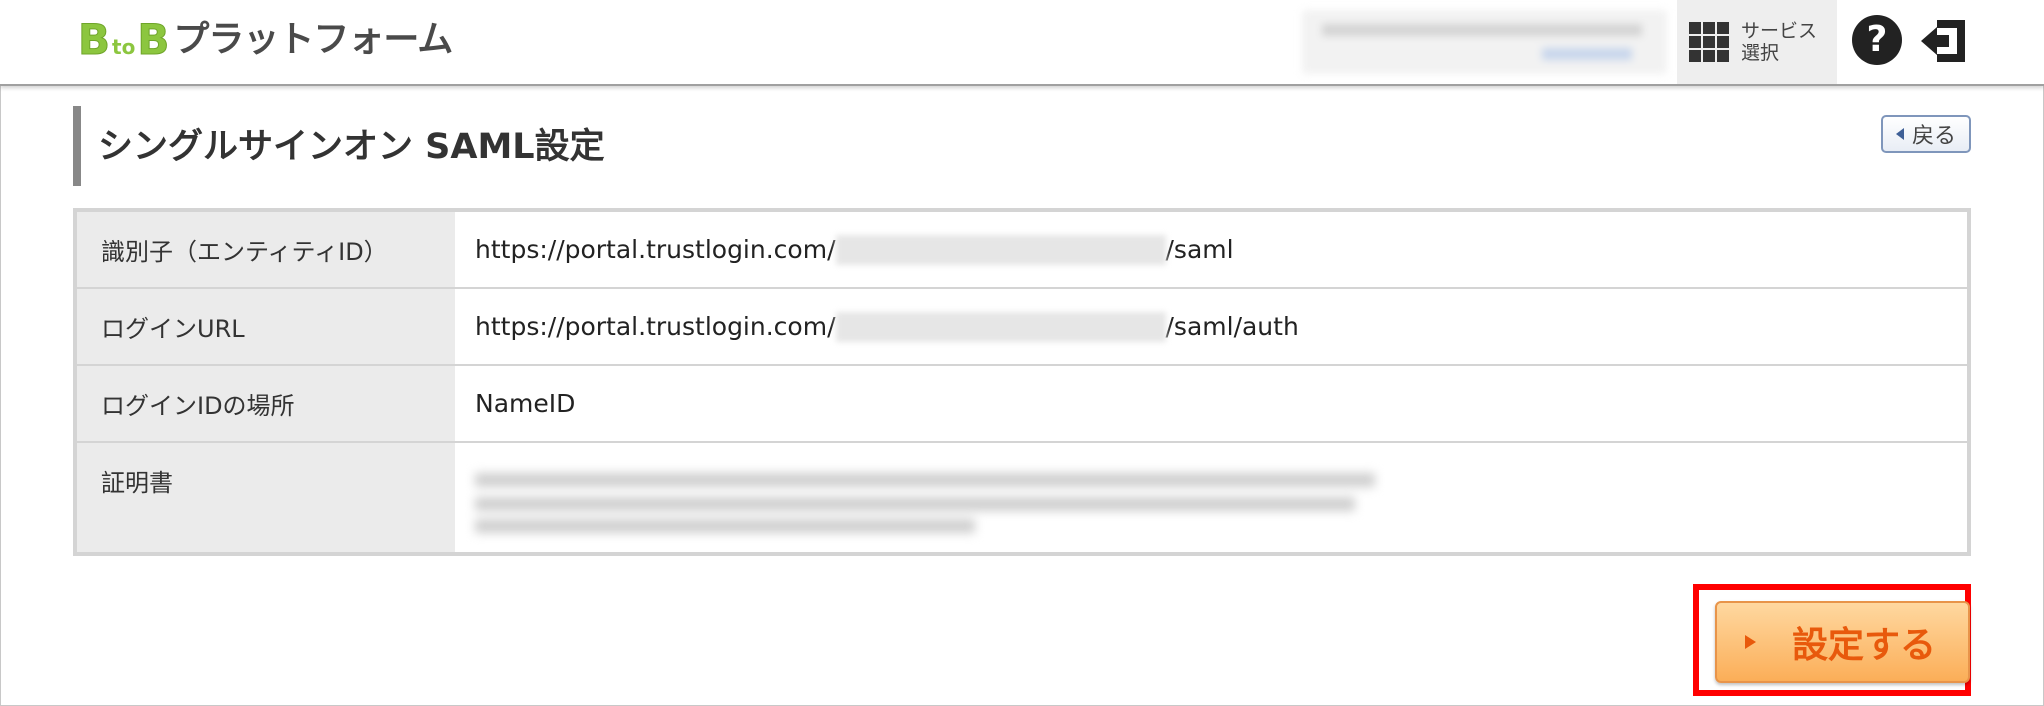 This screenshot has height=706, width=2044. I want to click on table-row: ログインIDの場所 NameID, so click(1022, 404).